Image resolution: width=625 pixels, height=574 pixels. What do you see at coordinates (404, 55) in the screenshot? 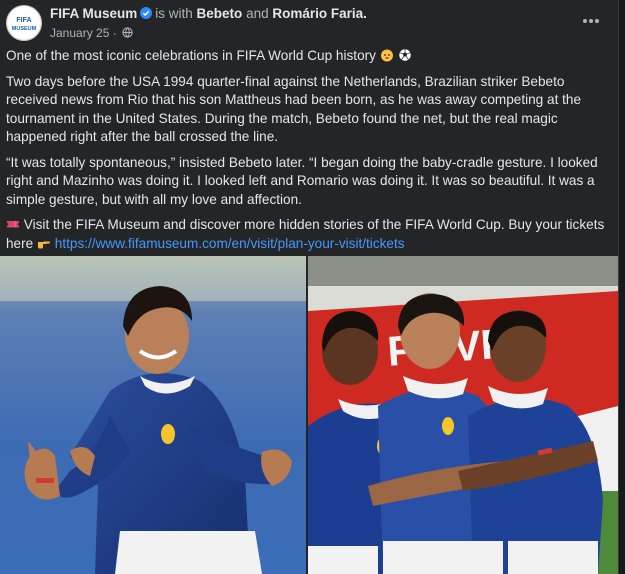
I see `soccer-ball-emoji` at bounding box center [404, 55].